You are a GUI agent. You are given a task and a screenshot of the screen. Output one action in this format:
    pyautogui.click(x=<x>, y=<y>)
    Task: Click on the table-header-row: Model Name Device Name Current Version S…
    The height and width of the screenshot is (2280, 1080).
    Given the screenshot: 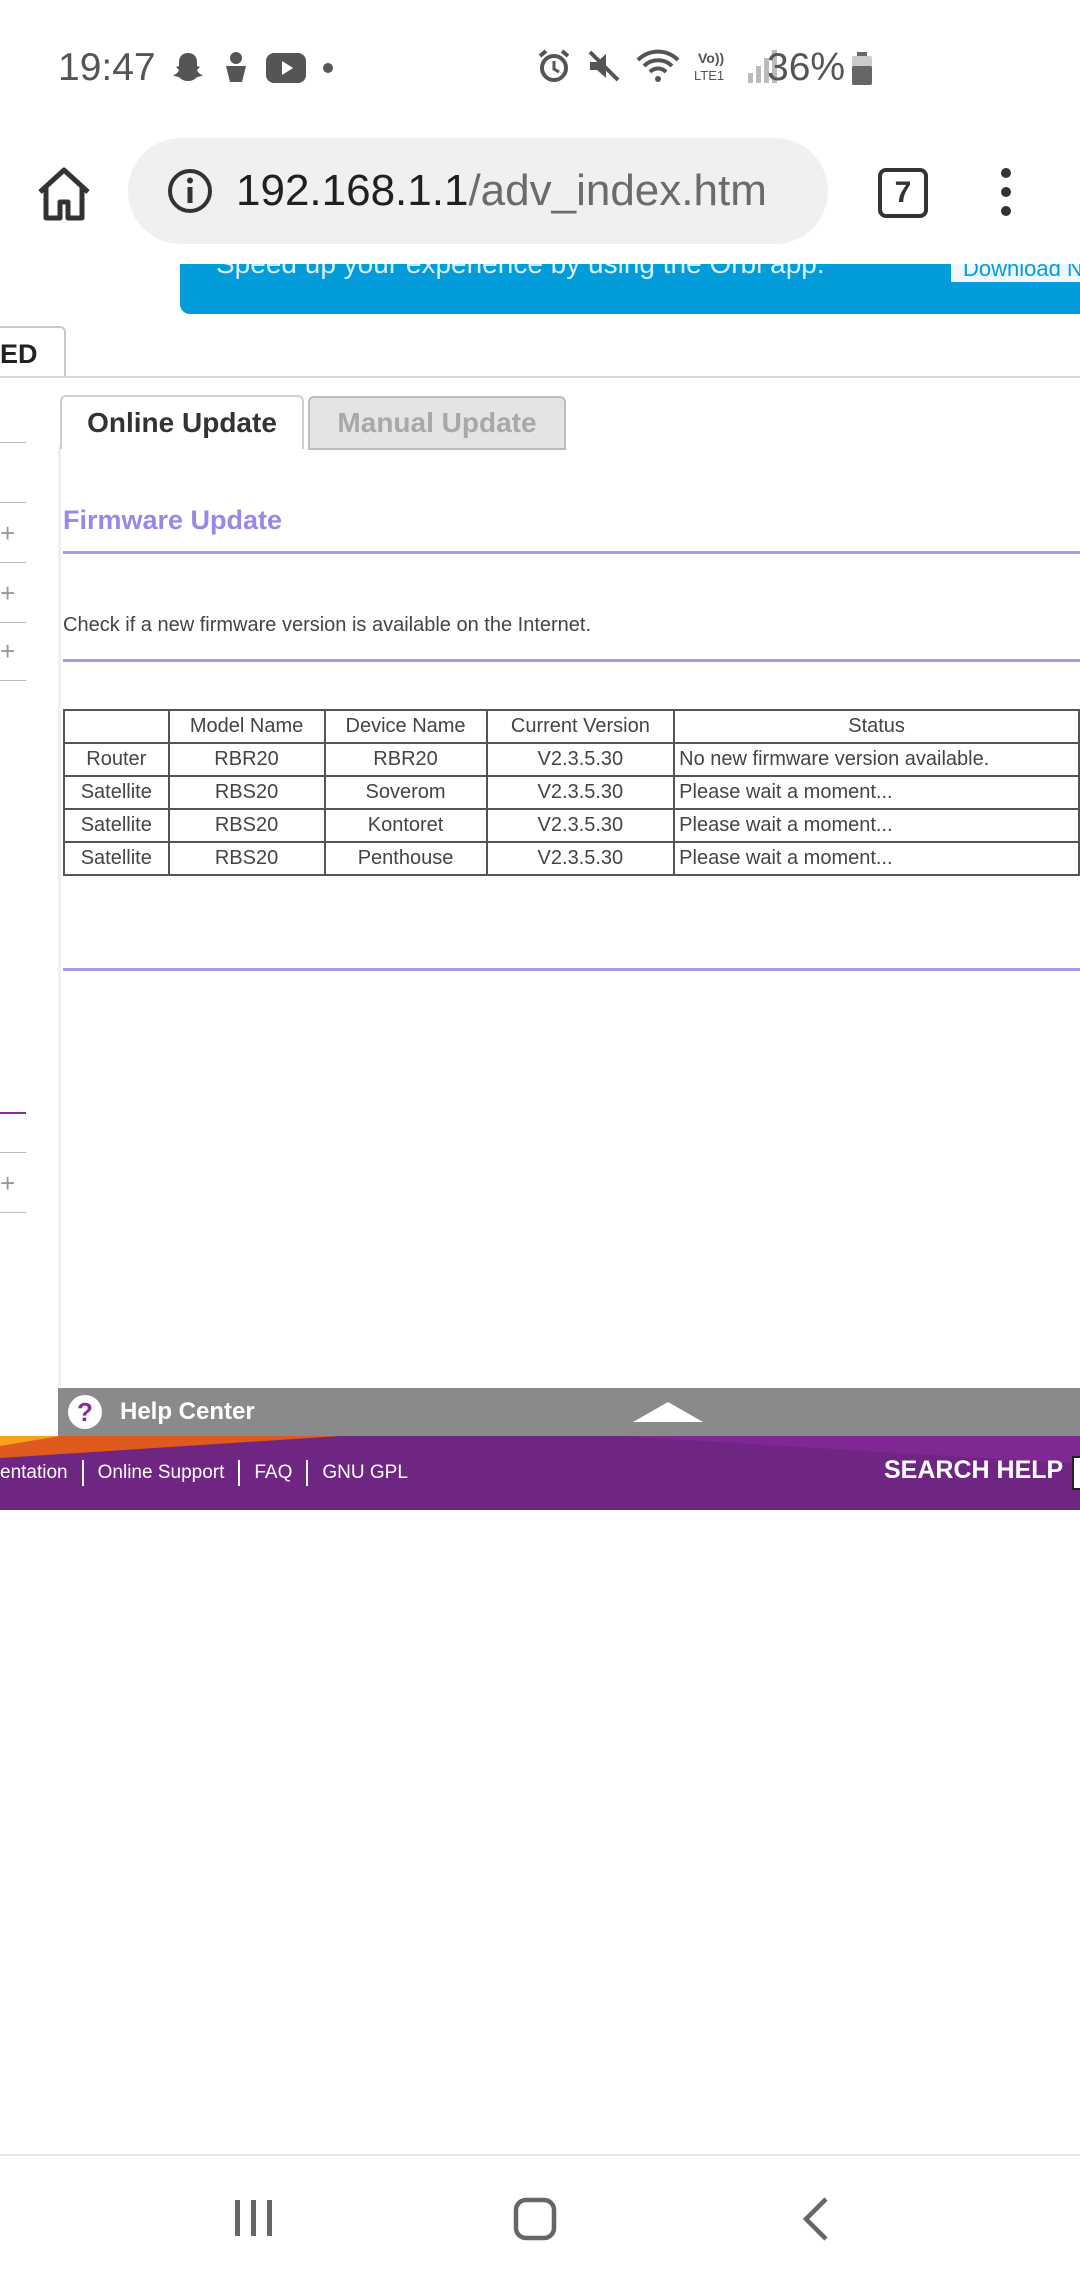 What is the action you would take?
    pyautogui.click(x=571, y=726)
    